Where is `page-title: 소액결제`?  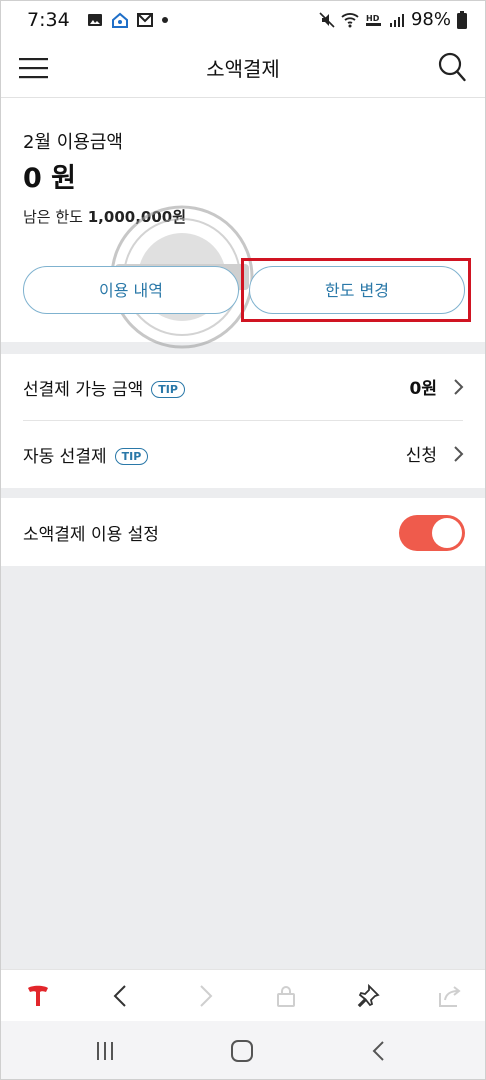 page-title: 소액결제 is located at coordinates (243, 69).